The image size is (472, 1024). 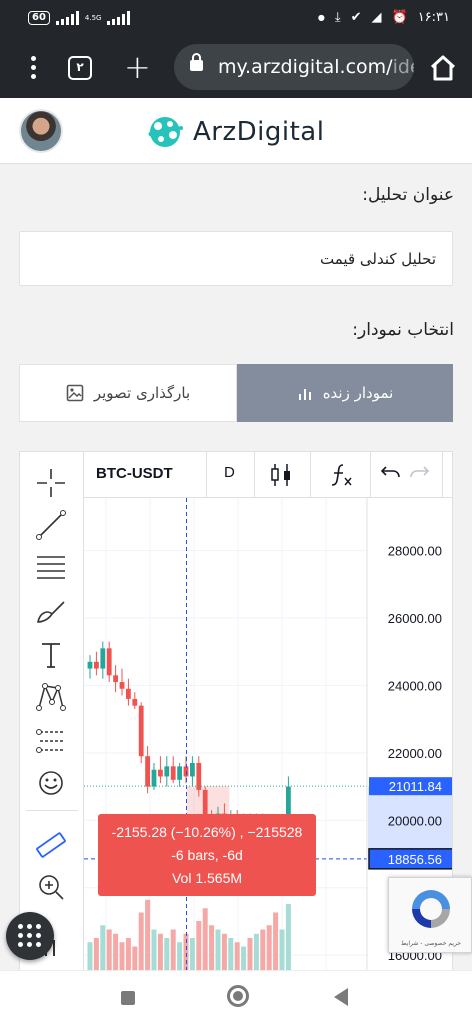 I want to click on trendline-icon, so click(x=51, y=525).